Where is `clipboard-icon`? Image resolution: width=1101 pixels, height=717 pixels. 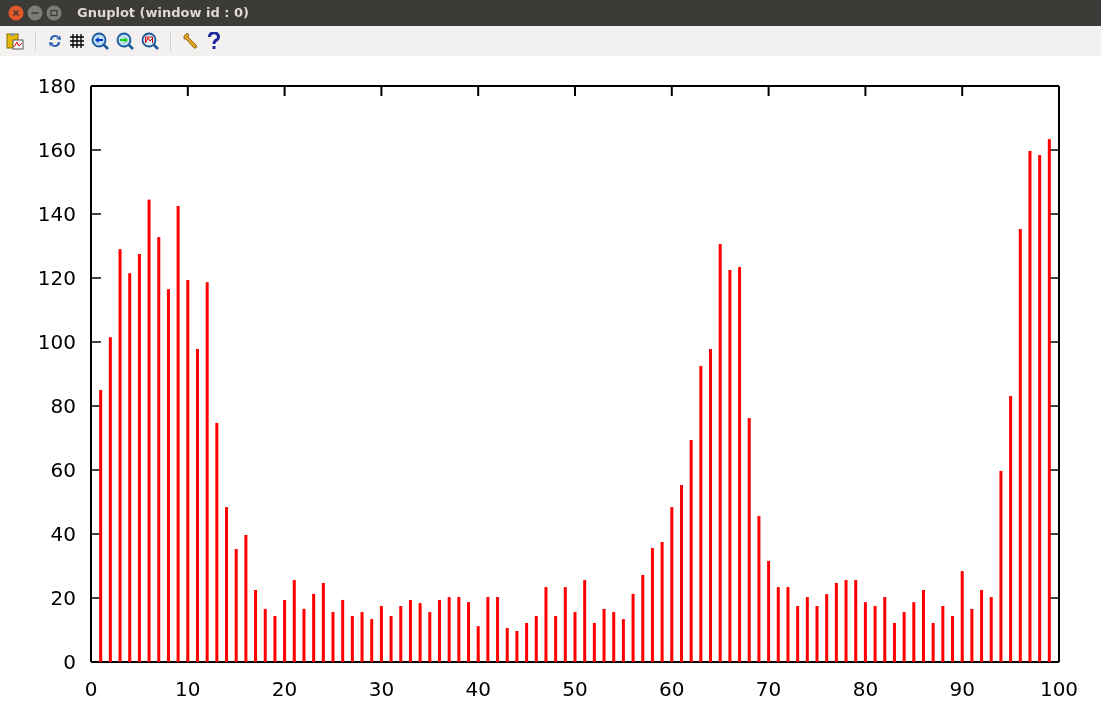
clipboard-icon is located at coordinates (15, 41).